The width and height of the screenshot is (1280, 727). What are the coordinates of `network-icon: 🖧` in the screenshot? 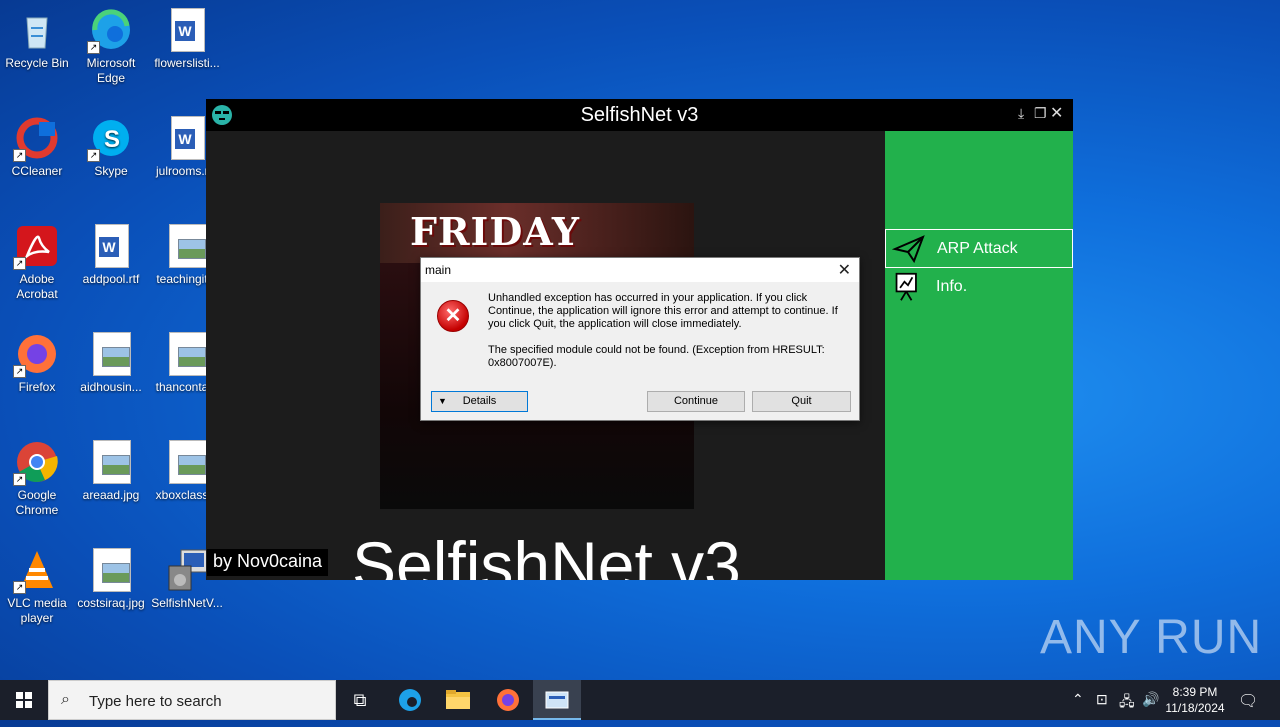 It's located at (1127, 703).